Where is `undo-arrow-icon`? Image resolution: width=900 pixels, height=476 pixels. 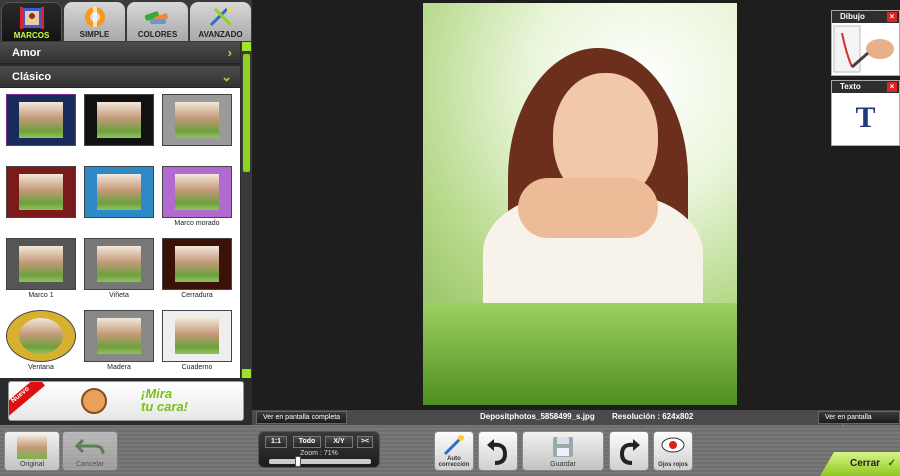 undo-arrow-icon is located at coordinates (89, 446).